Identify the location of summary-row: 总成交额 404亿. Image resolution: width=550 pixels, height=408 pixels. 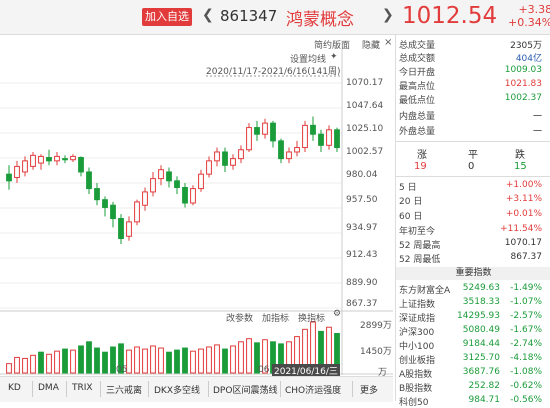
(471, 57).